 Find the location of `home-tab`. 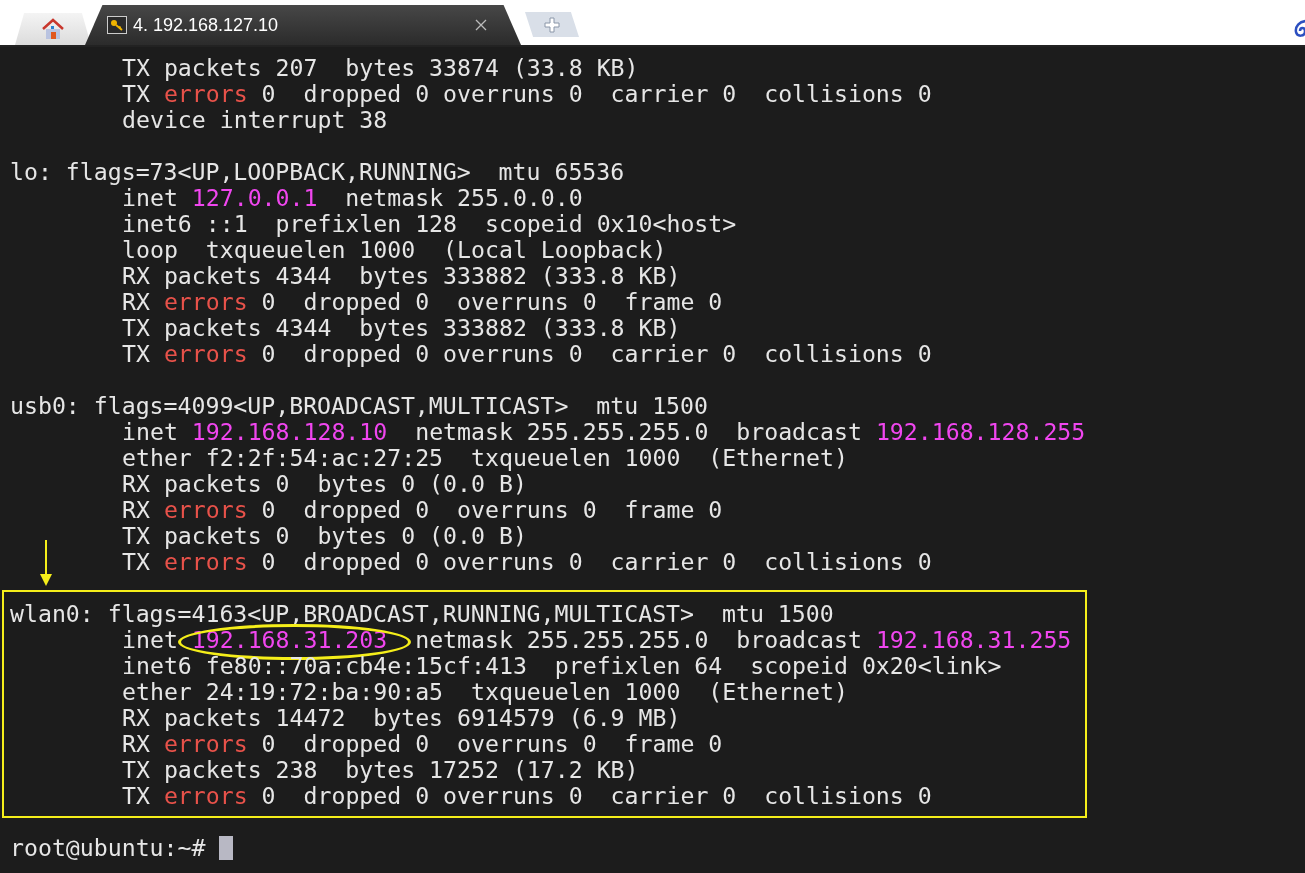

home-tab is located at coordinates (53, 29).